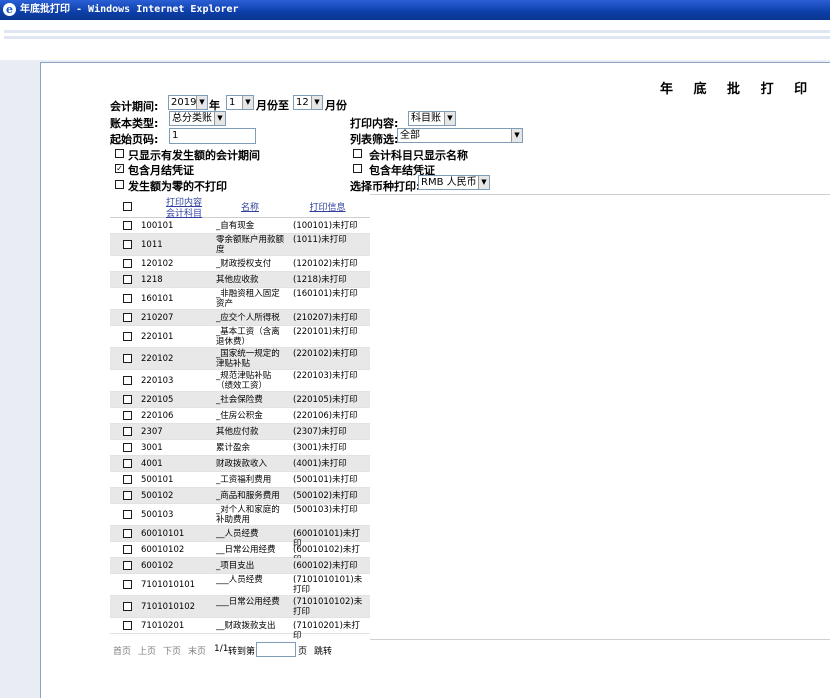 This screenshot has height=698, width=830. Describe the element at coordinates (303, 652) in the screenshot. I see `pager-page-unit: 页` at that location.